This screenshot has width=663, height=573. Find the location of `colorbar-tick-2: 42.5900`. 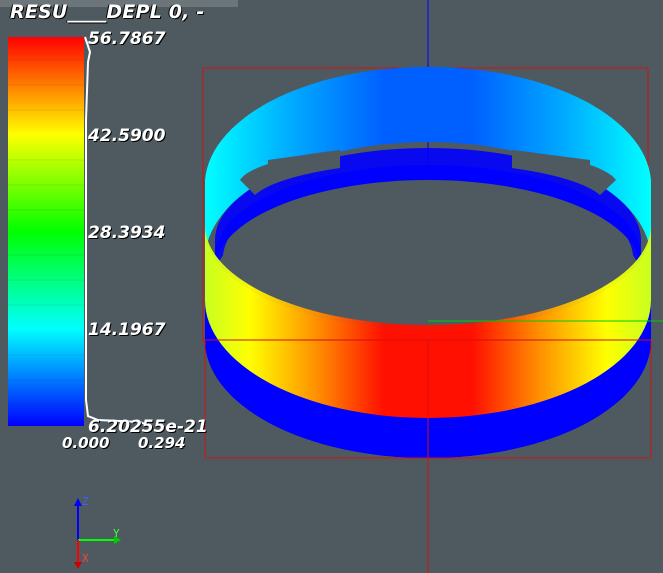

colorbar-tick-2: 42.5900 is located at coordinates (127, 136).